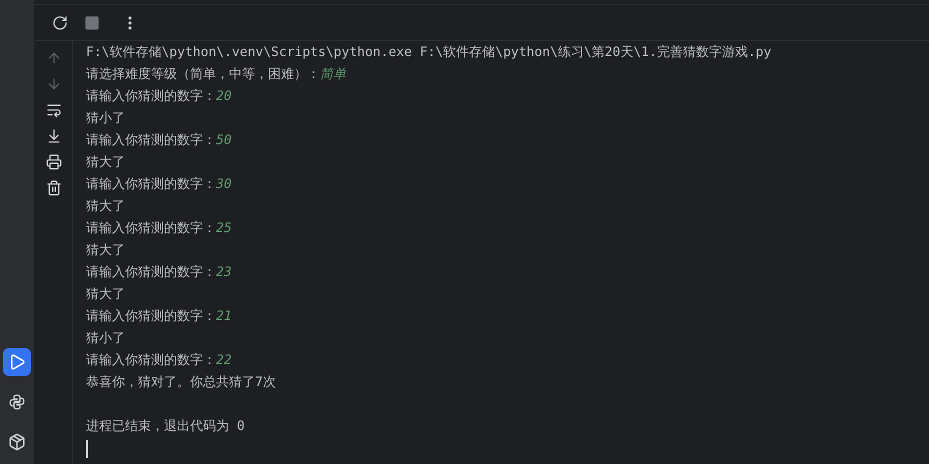  I want to click on wrap-icon, so click(54, 110).